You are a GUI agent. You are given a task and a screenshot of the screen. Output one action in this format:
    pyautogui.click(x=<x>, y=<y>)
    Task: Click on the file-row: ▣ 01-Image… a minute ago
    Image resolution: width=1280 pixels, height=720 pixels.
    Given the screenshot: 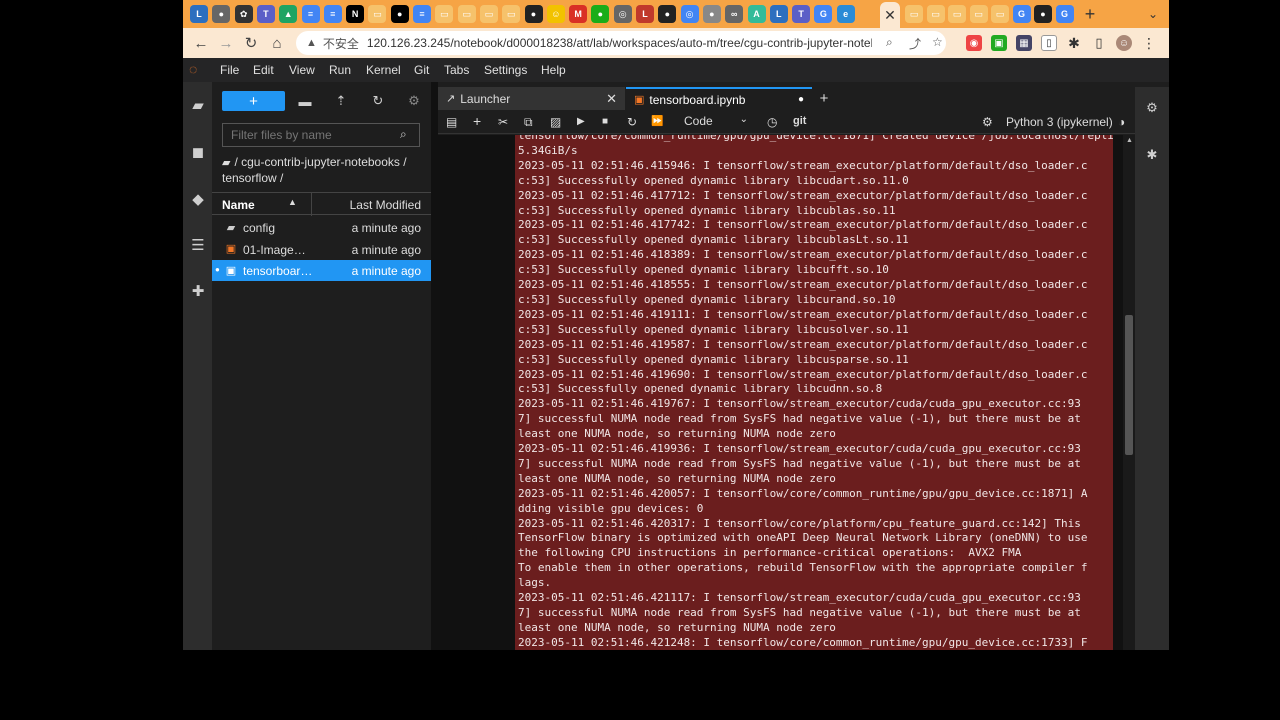 What is the action you would take?
    pyautogui.click(x=321, y=249)
    